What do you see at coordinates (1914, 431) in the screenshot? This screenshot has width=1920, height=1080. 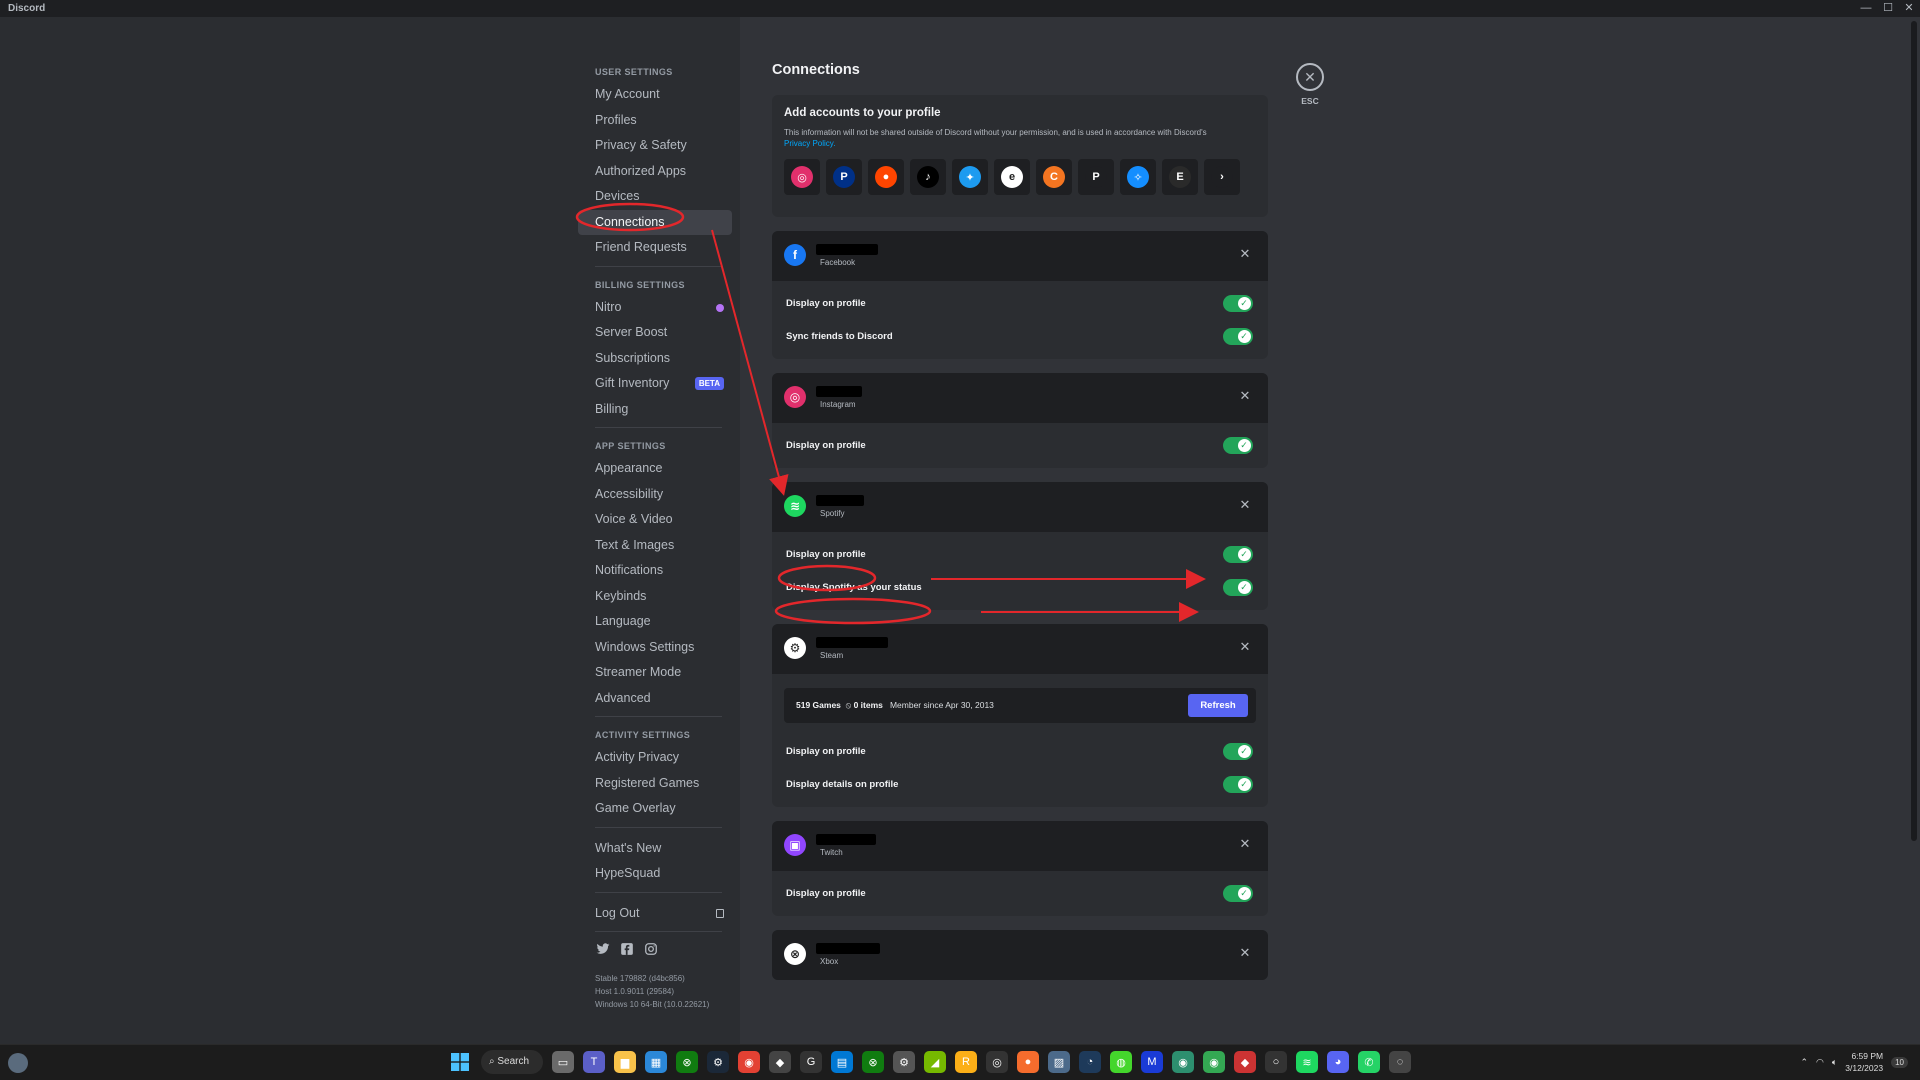 I see `scrollbar` at bounding box center [1914, 431].